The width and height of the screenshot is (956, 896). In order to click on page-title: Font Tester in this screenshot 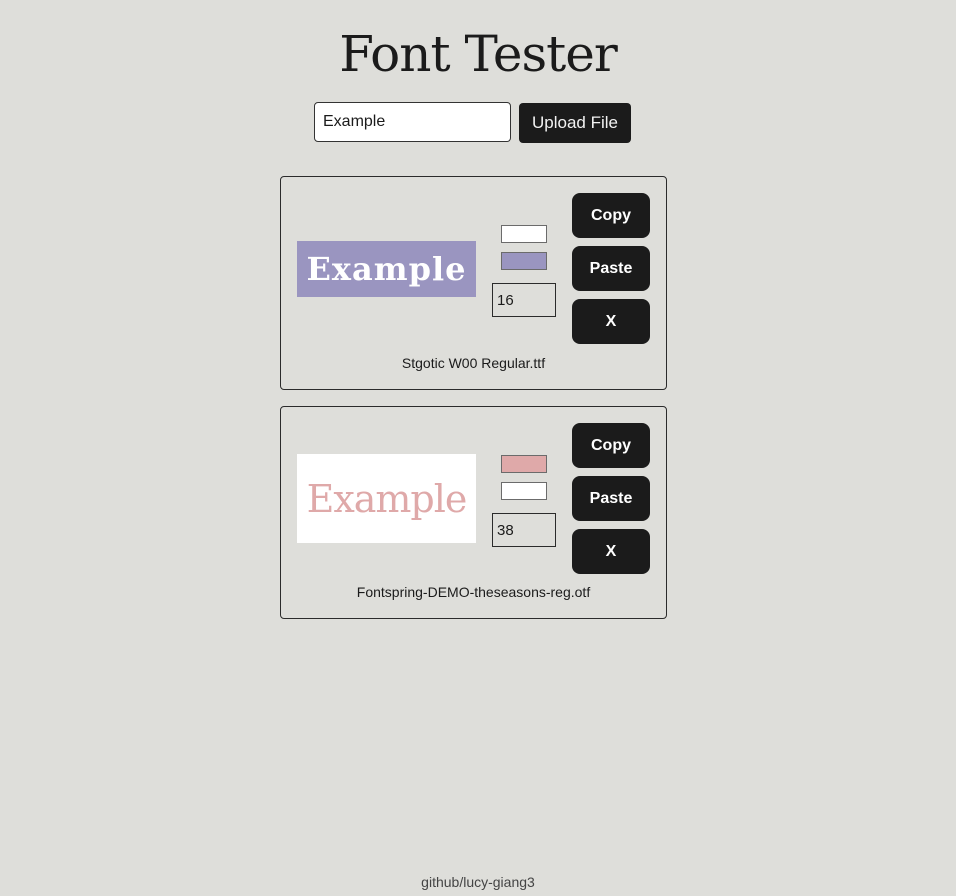, I will do `click(478, 54)`.